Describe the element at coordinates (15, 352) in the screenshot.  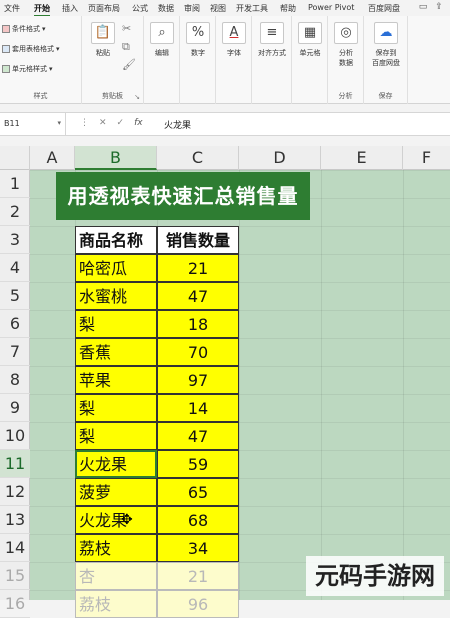
I see `row-header: 7` at that location.